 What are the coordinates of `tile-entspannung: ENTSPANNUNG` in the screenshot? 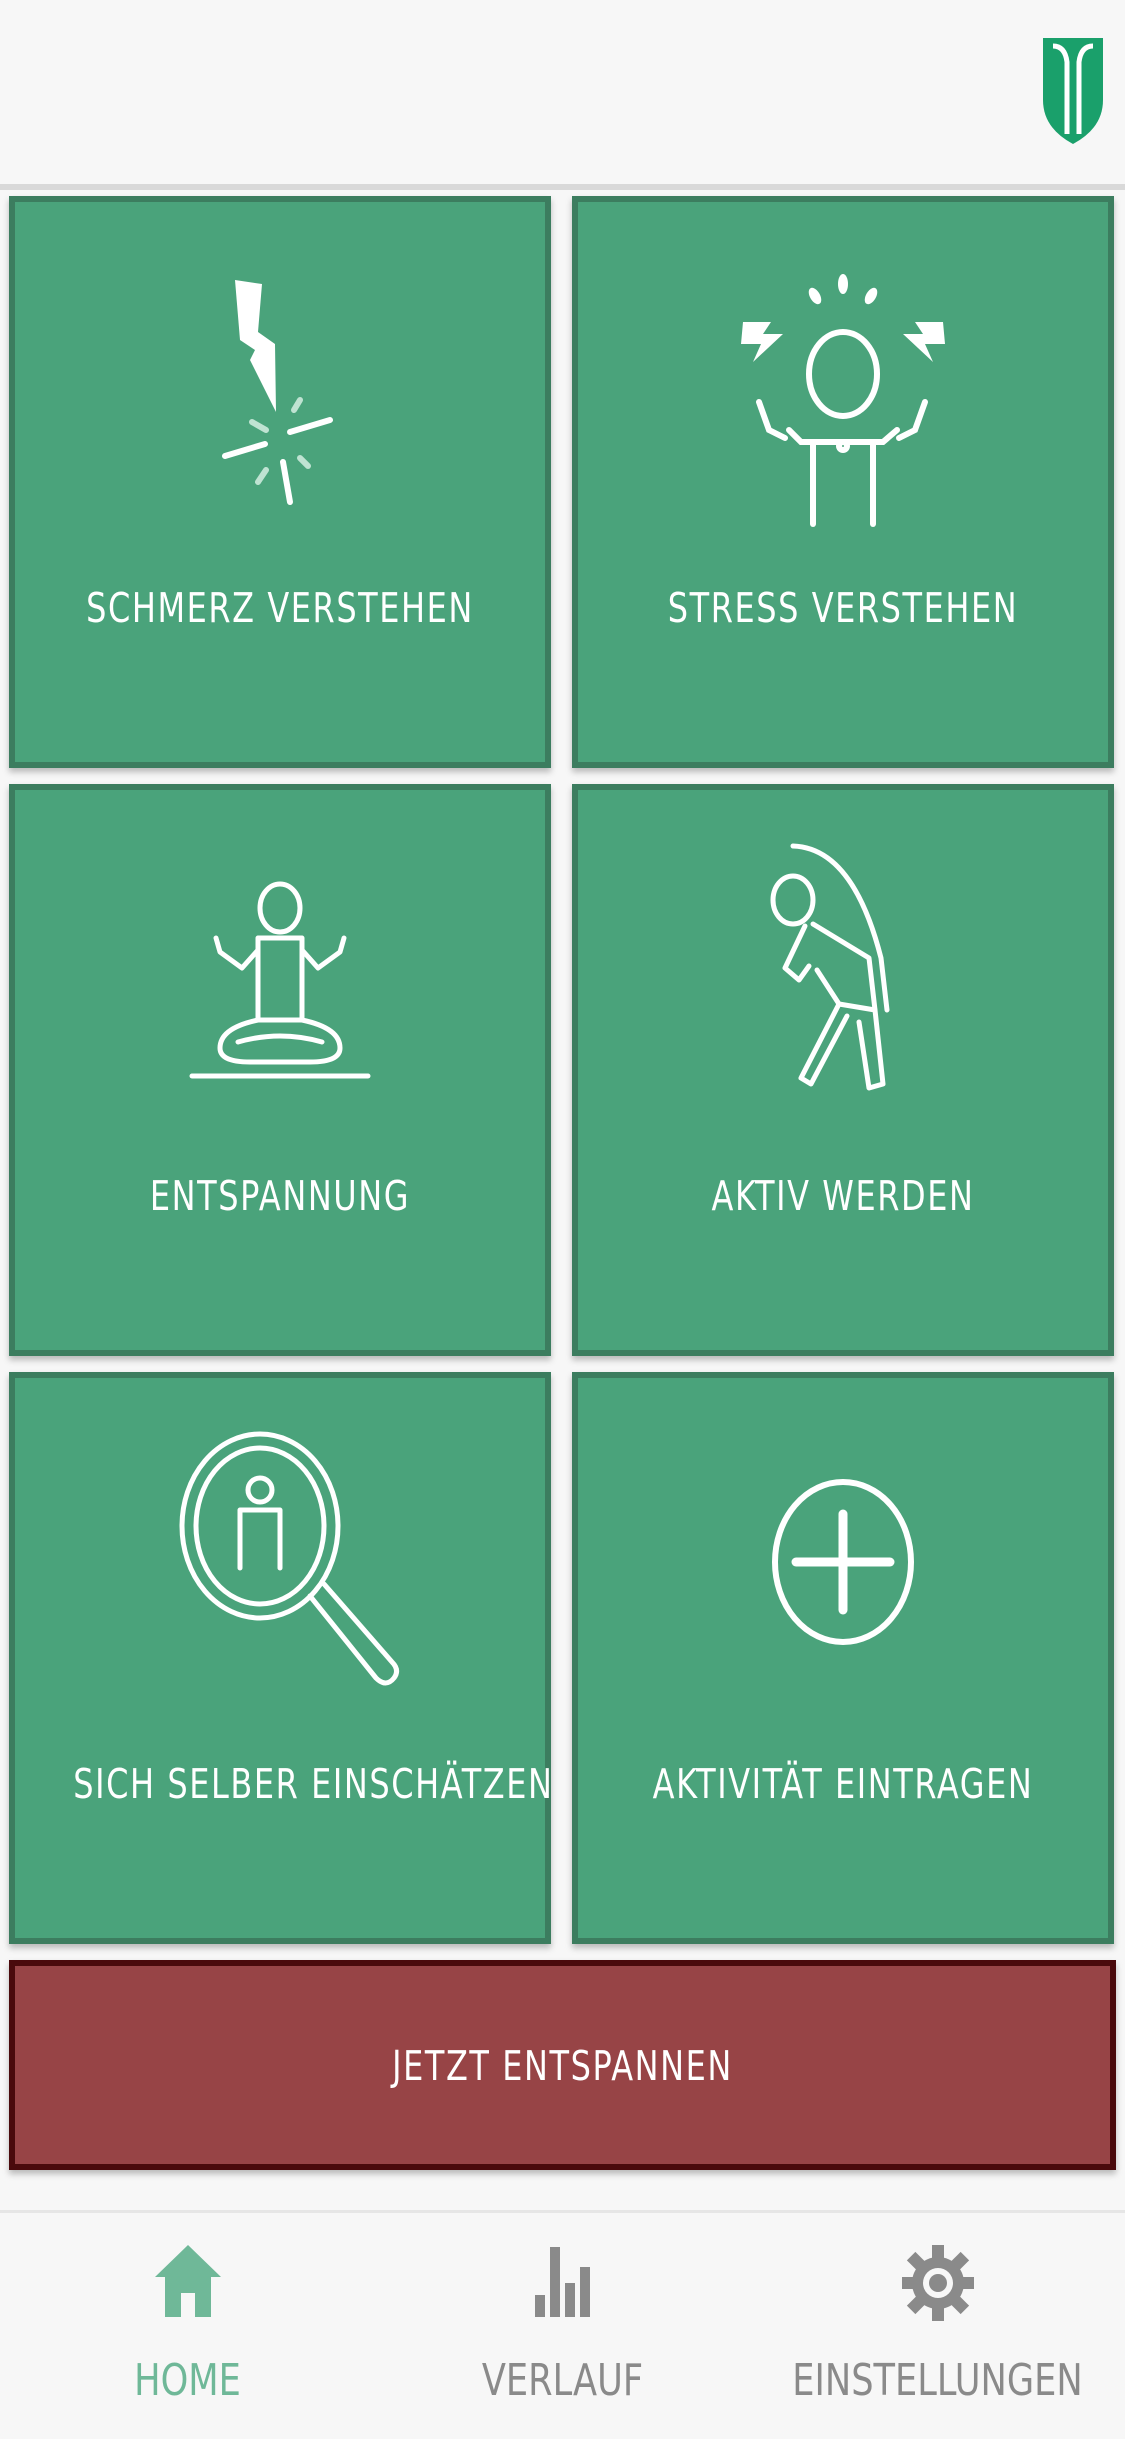 It's located at (280, 1070).